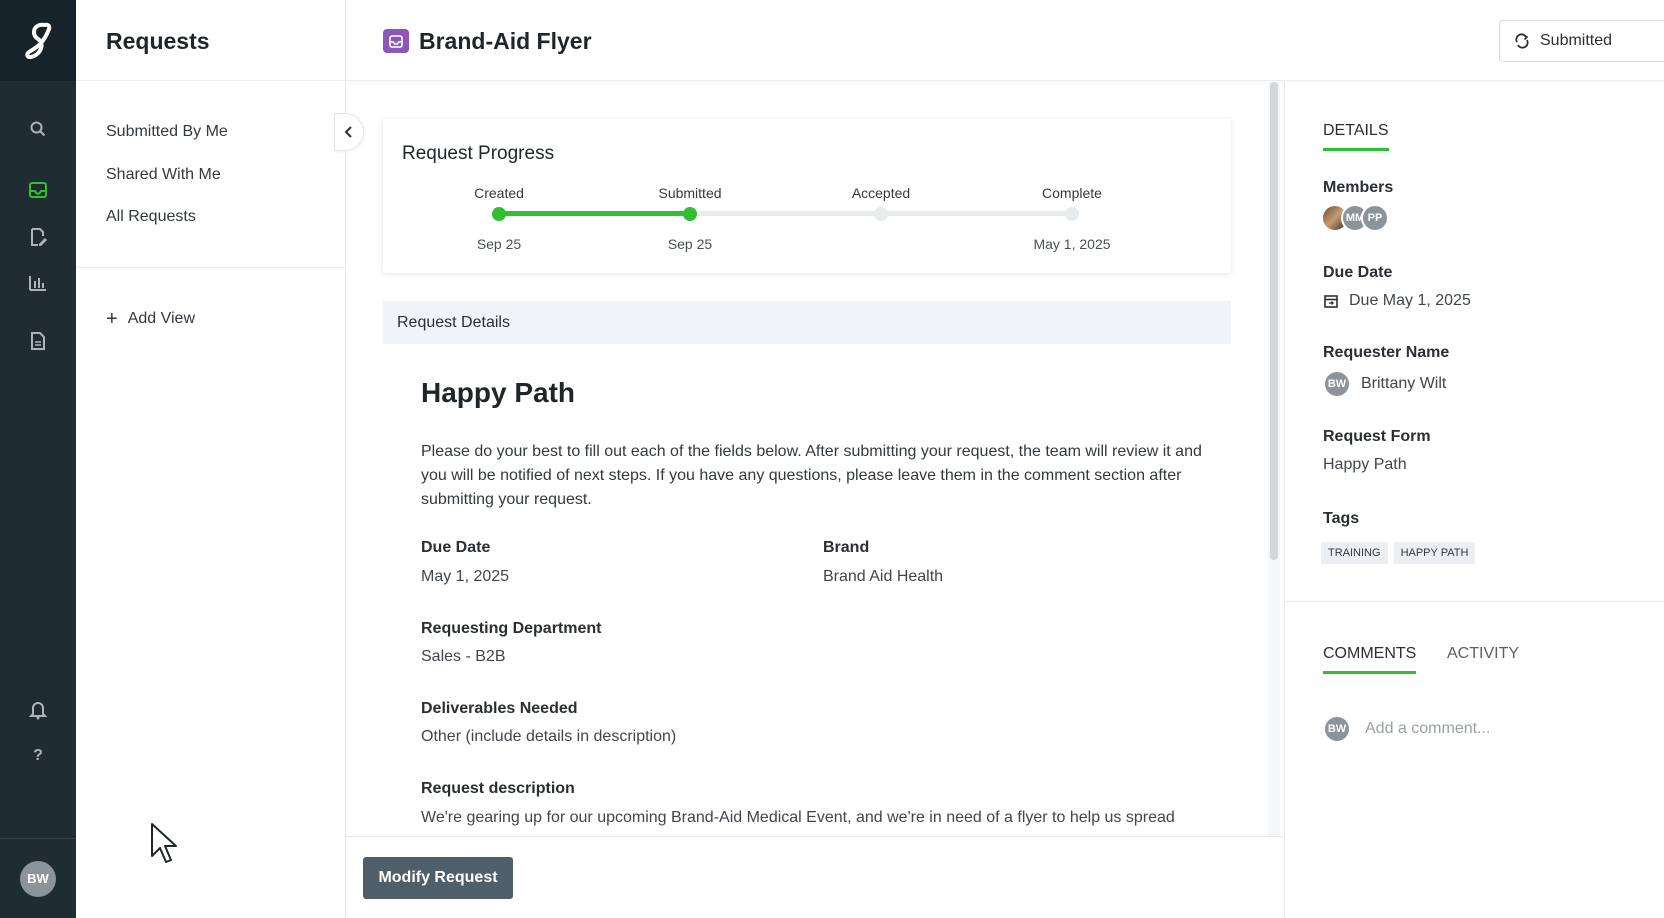 Image resolution: width=1664 pixels, height=918 pixels. Describe the element at coordinates (690, 214) in the screenshot. I see `step-submitted-dot` at that location.